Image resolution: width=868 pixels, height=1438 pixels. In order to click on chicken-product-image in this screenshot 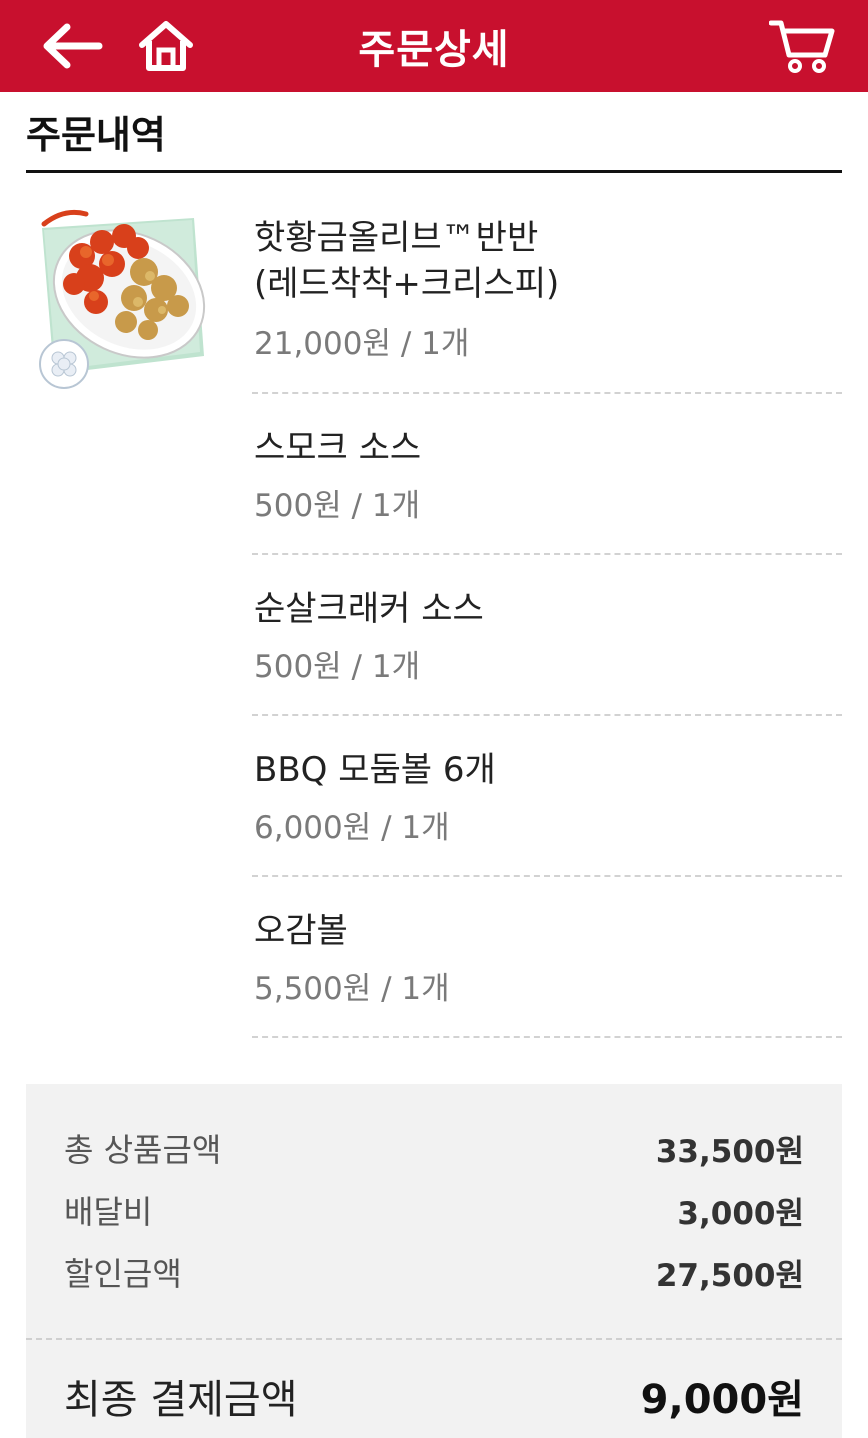, I will do `click(122, 299)`.